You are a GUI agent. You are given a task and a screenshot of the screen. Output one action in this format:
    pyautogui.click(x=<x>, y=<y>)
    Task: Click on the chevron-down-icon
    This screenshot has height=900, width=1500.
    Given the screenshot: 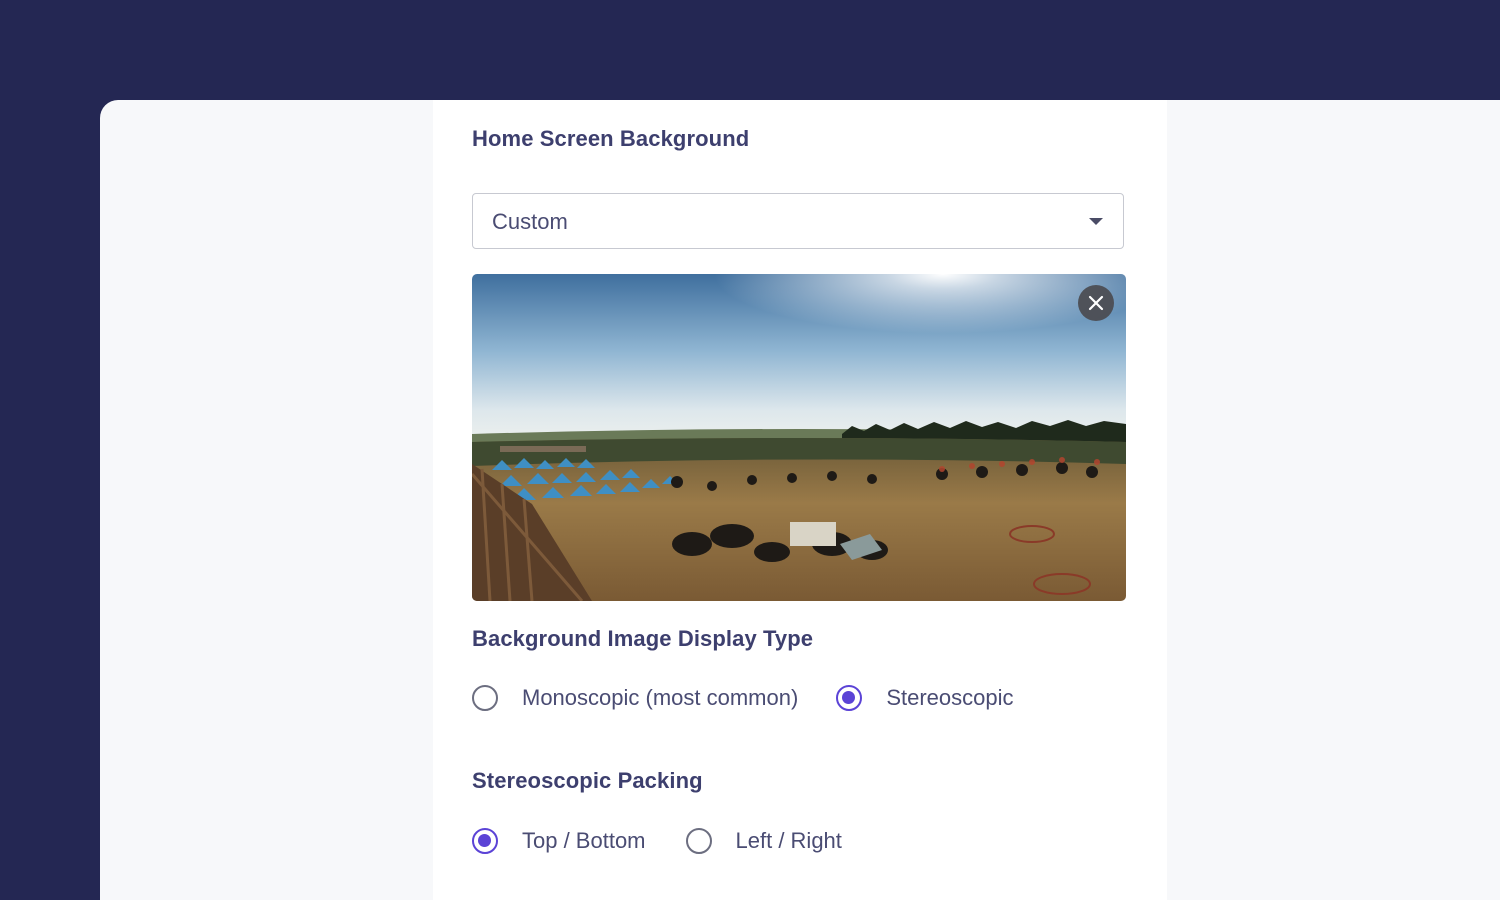 What is the action you would take?
    pyautogui.click(x=1096, y=221)
    